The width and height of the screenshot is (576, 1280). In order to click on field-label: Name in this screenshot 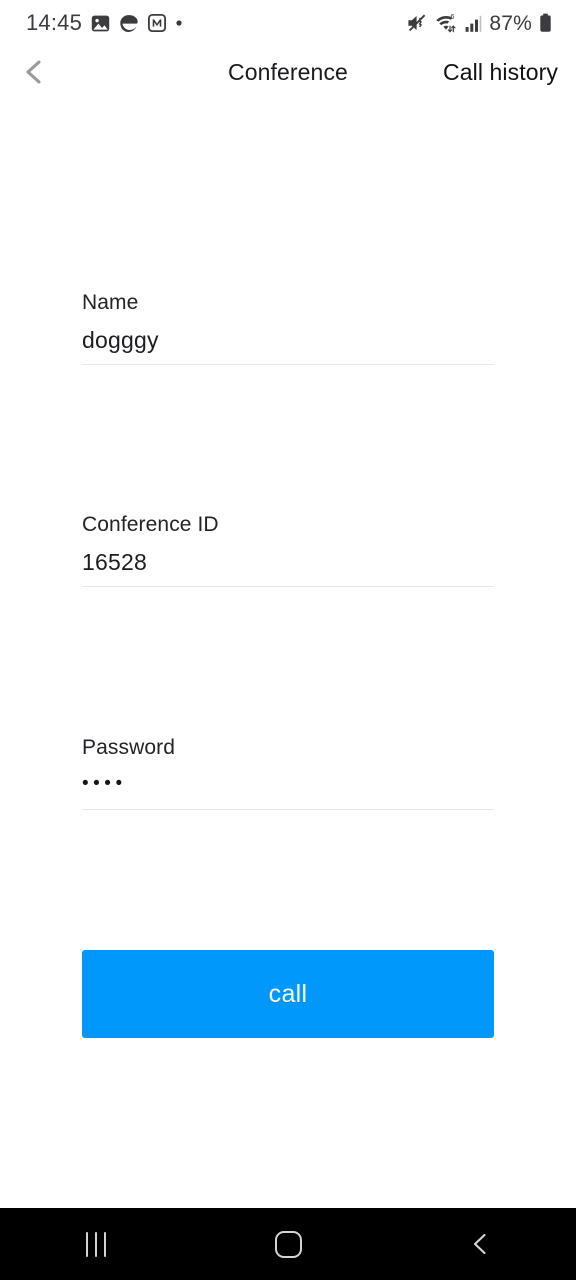, I will do `click(110, 302)`.